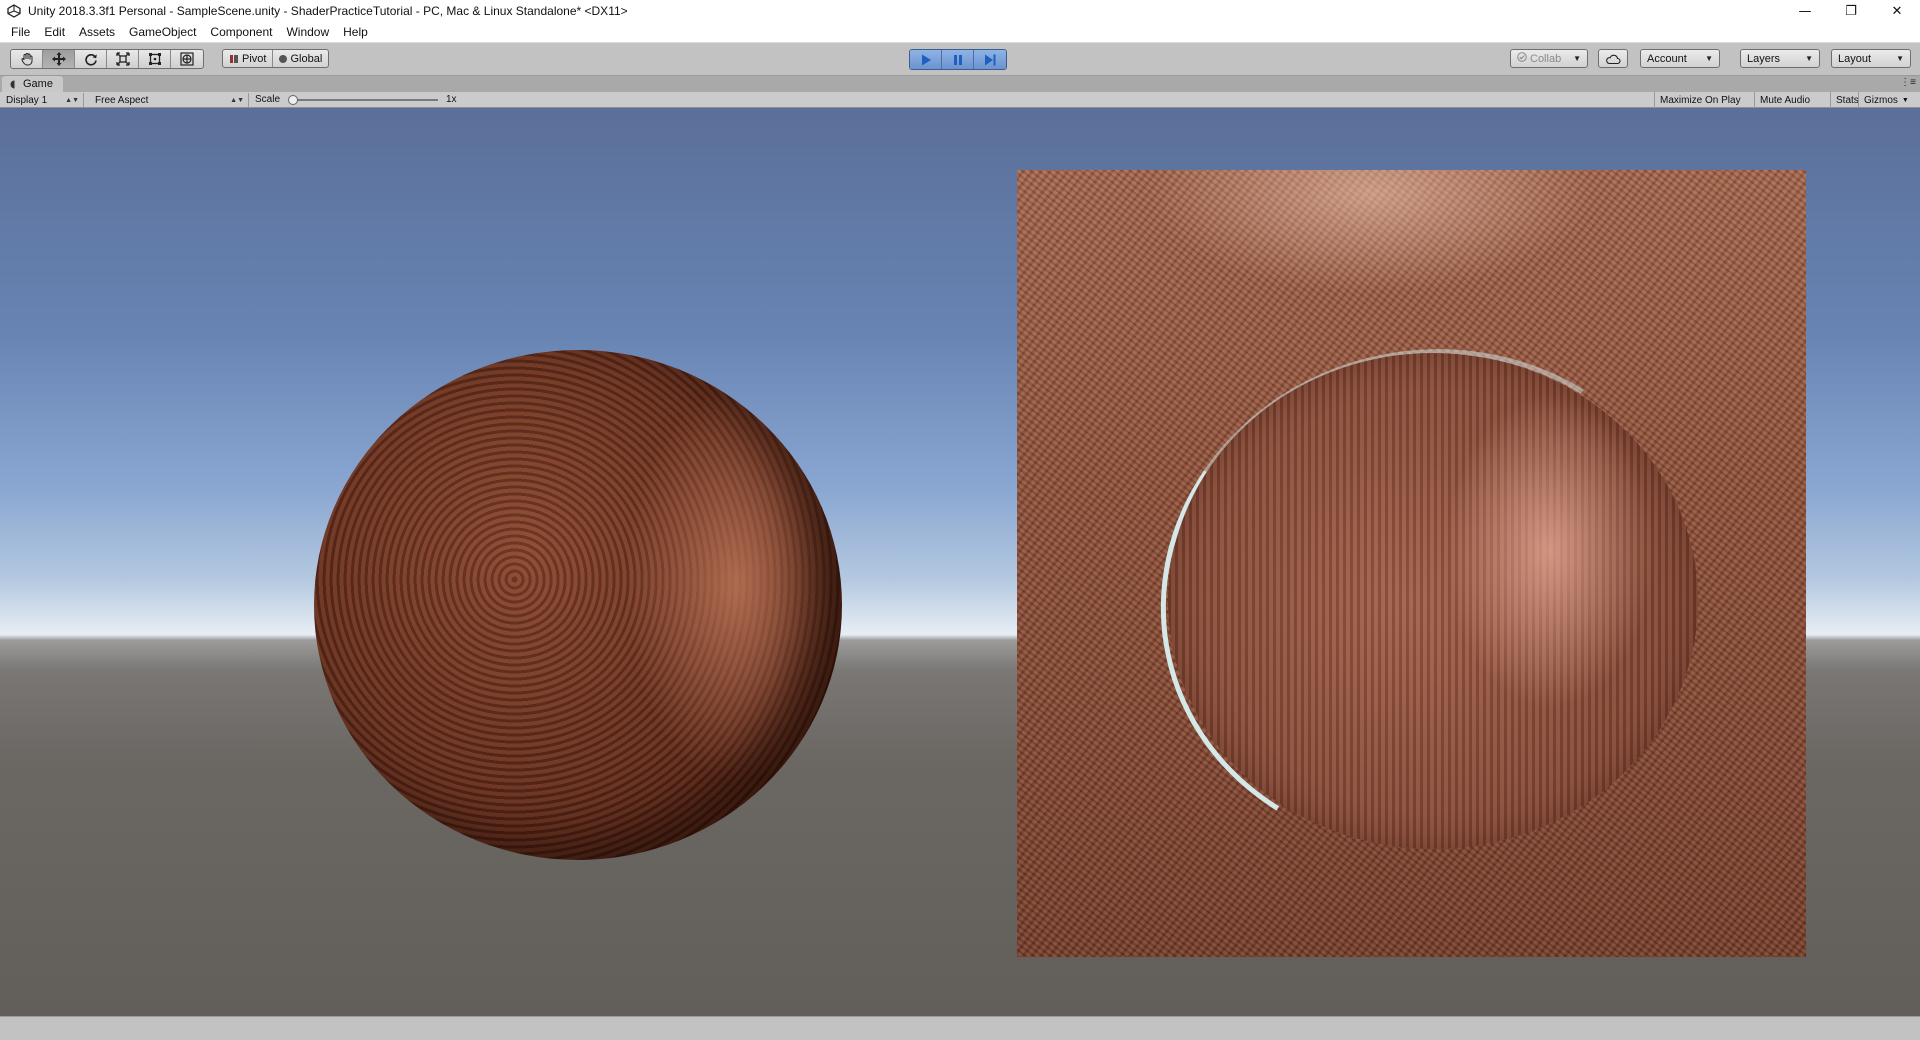 This screenshot has width=1920, height=1040. Describe the element at coordinates (960, 84) in the screenshot. I see `game-tab-bar: Game ⋮≡` at that location.